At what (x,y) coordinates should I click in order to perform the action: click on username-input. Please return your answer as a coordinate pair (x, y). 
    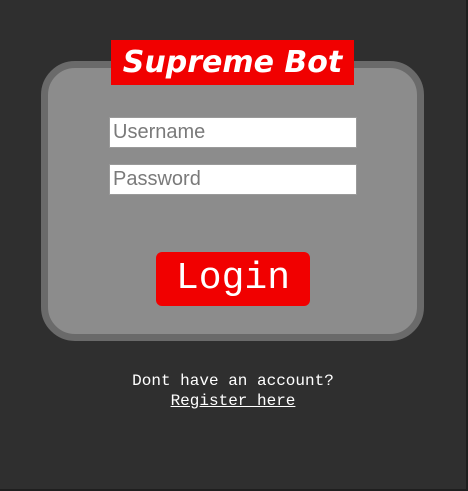
    Looking at the image, I should click on (233, 132).